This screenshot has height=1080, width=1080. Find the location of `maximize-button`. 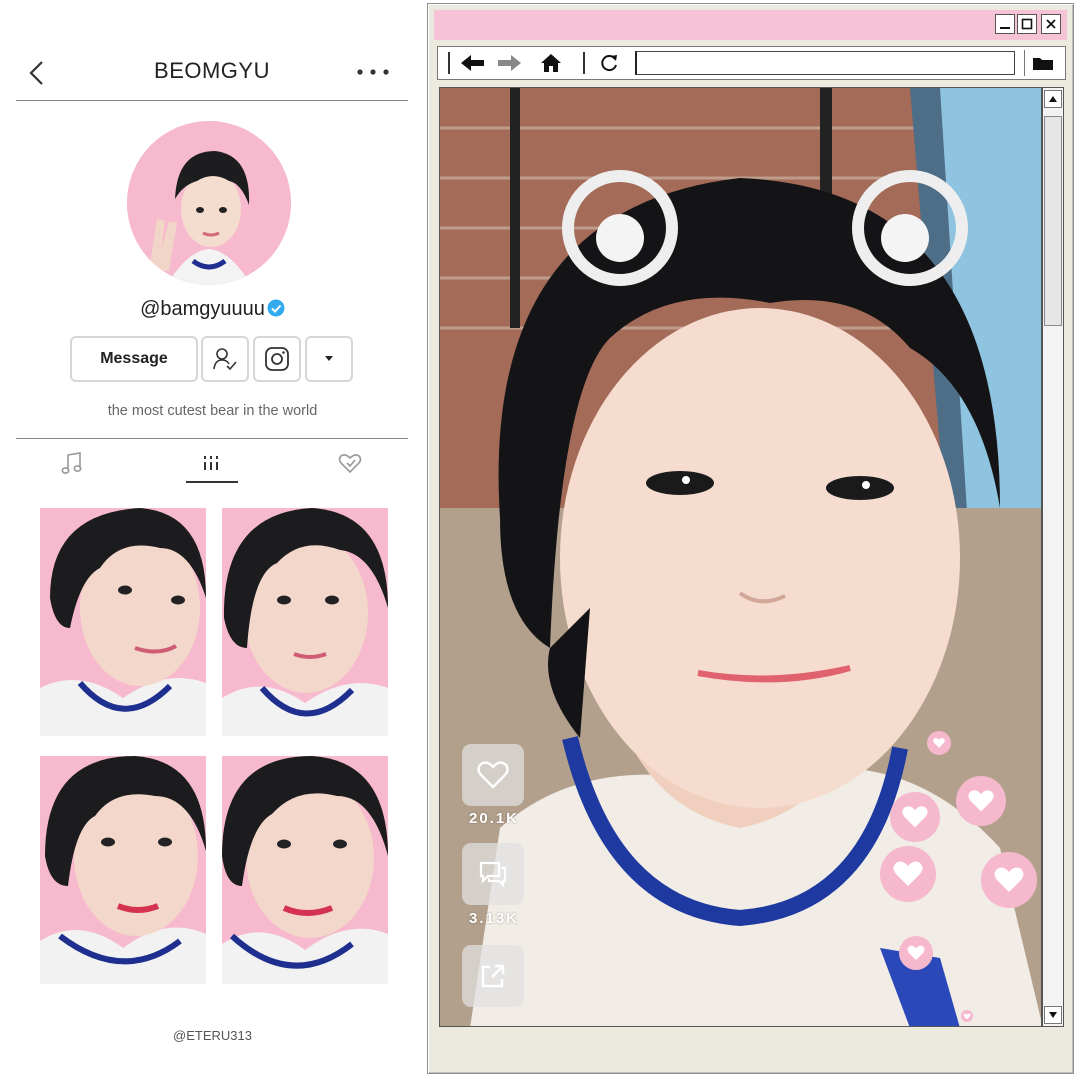

maximize-button is located at coordinates (1027, 24).